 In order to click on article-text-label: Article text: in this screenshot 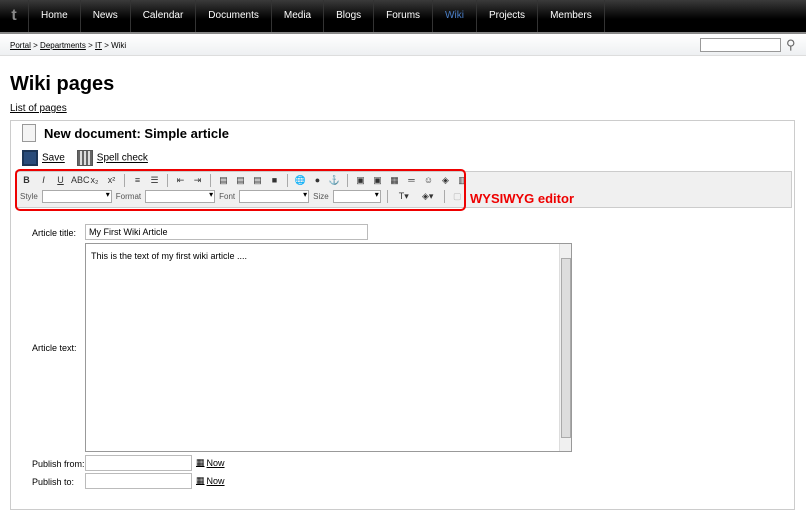, I will do `click(54, 348)`.